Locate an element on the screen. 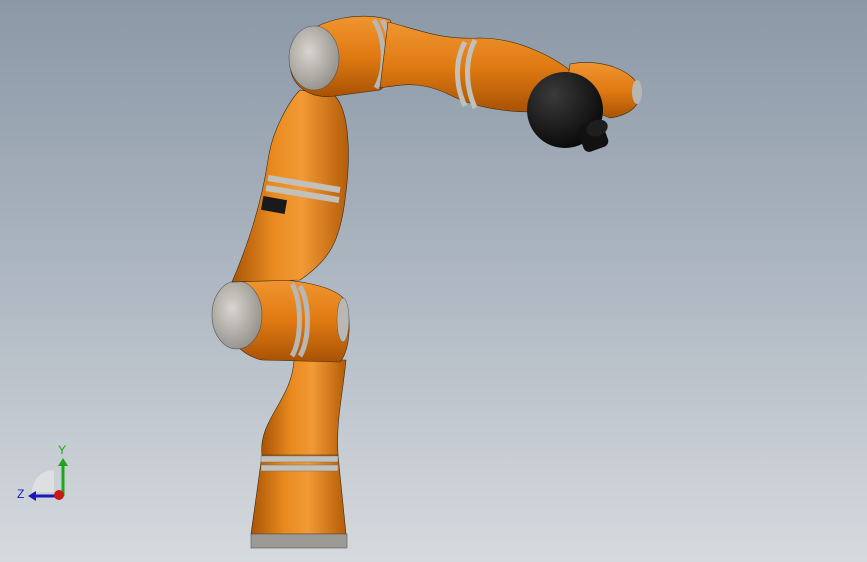 This screenshot has height=562, width=867. z-axis-label: Z is located at coordinates (20, 494).